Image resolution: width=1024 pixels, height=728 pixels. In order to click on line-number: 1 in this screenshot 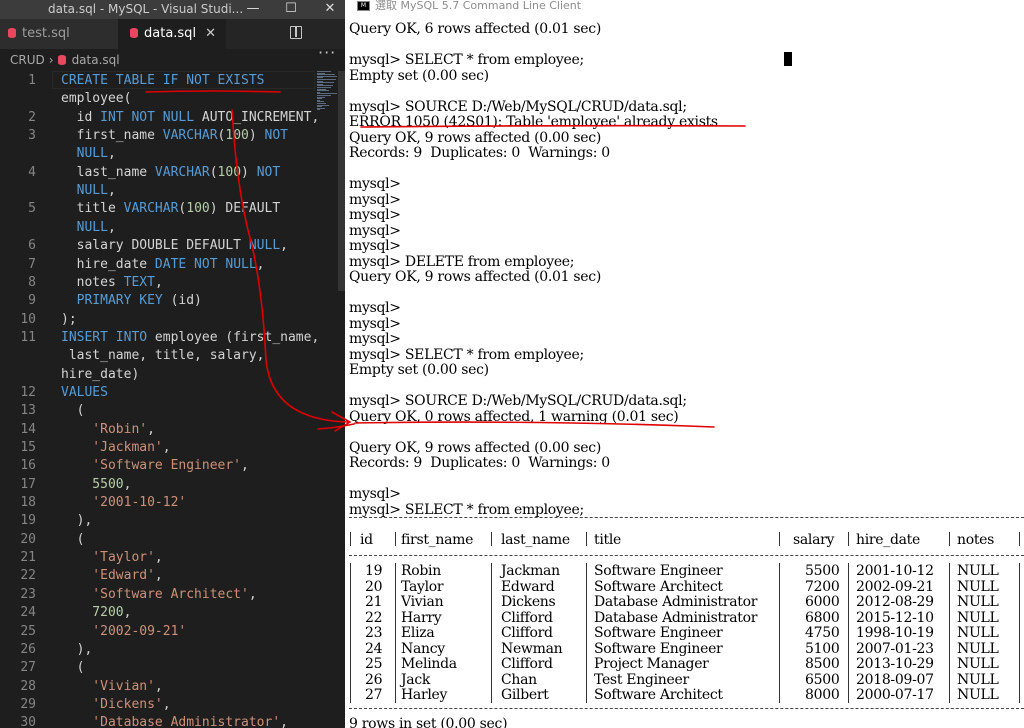, I will do `click(32, 80)`.